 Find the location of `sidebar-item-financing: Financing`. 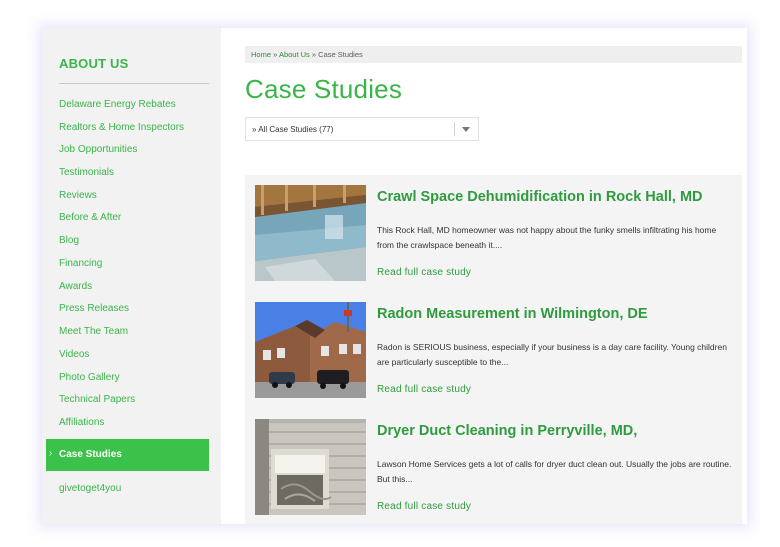

sidebar-item-financing: Financing is located at coordinates (80, 263).